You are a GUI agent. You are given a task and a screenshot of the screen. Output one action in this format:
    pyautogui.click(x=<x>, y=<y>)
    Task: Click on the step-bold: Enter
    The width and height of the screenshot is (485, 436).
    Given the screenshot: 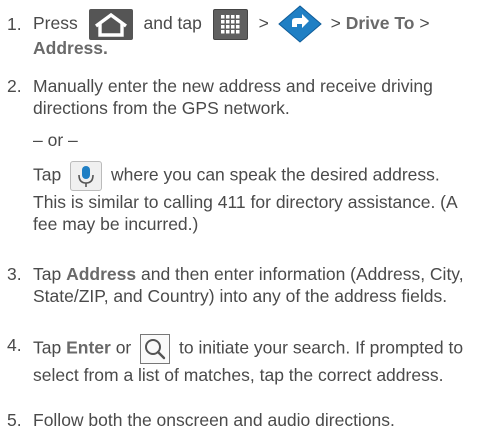 What is the action you would take?
    pyautogui.click(x=88, y=347)
    